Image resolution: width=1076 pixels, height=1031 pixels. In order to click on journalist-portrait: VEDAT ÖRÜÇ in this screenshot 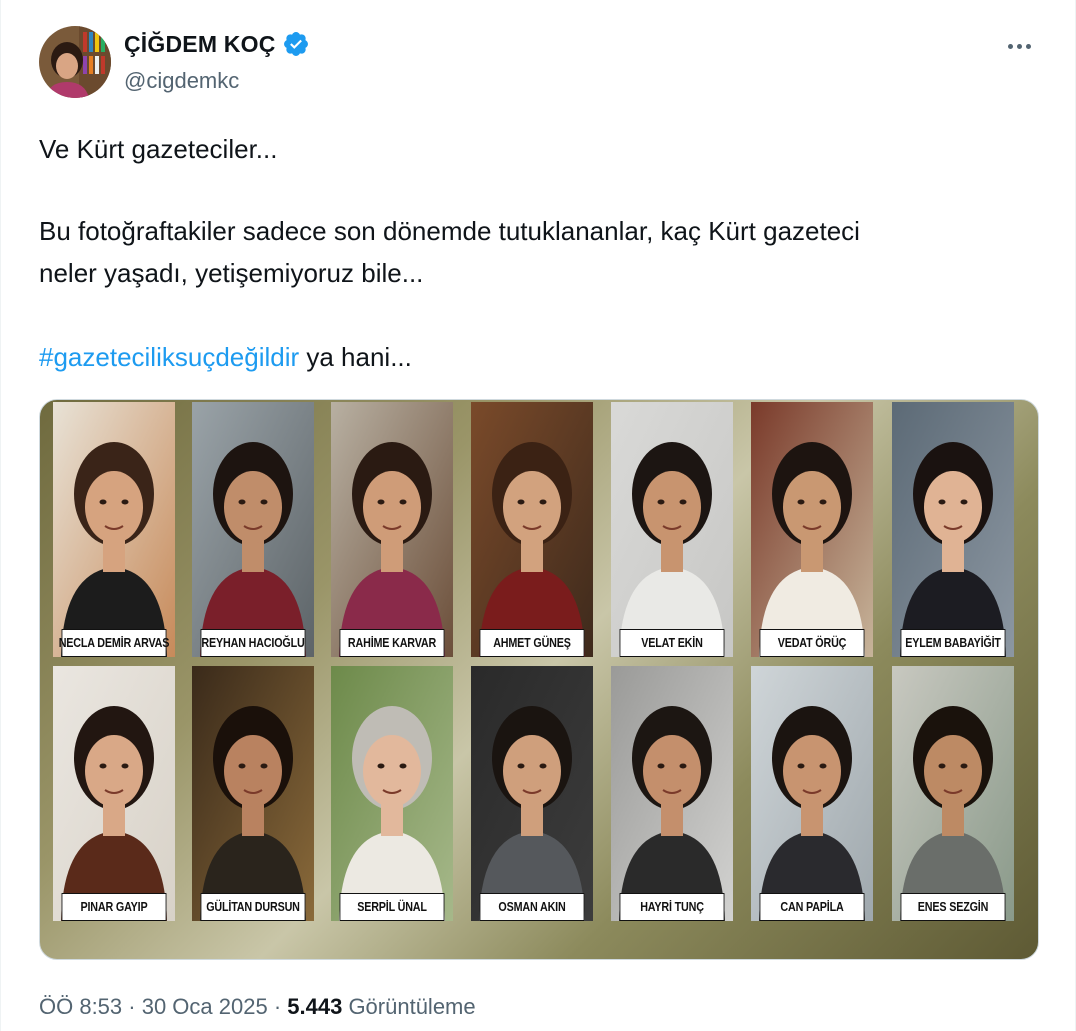, I will do `click(812, 529)`.